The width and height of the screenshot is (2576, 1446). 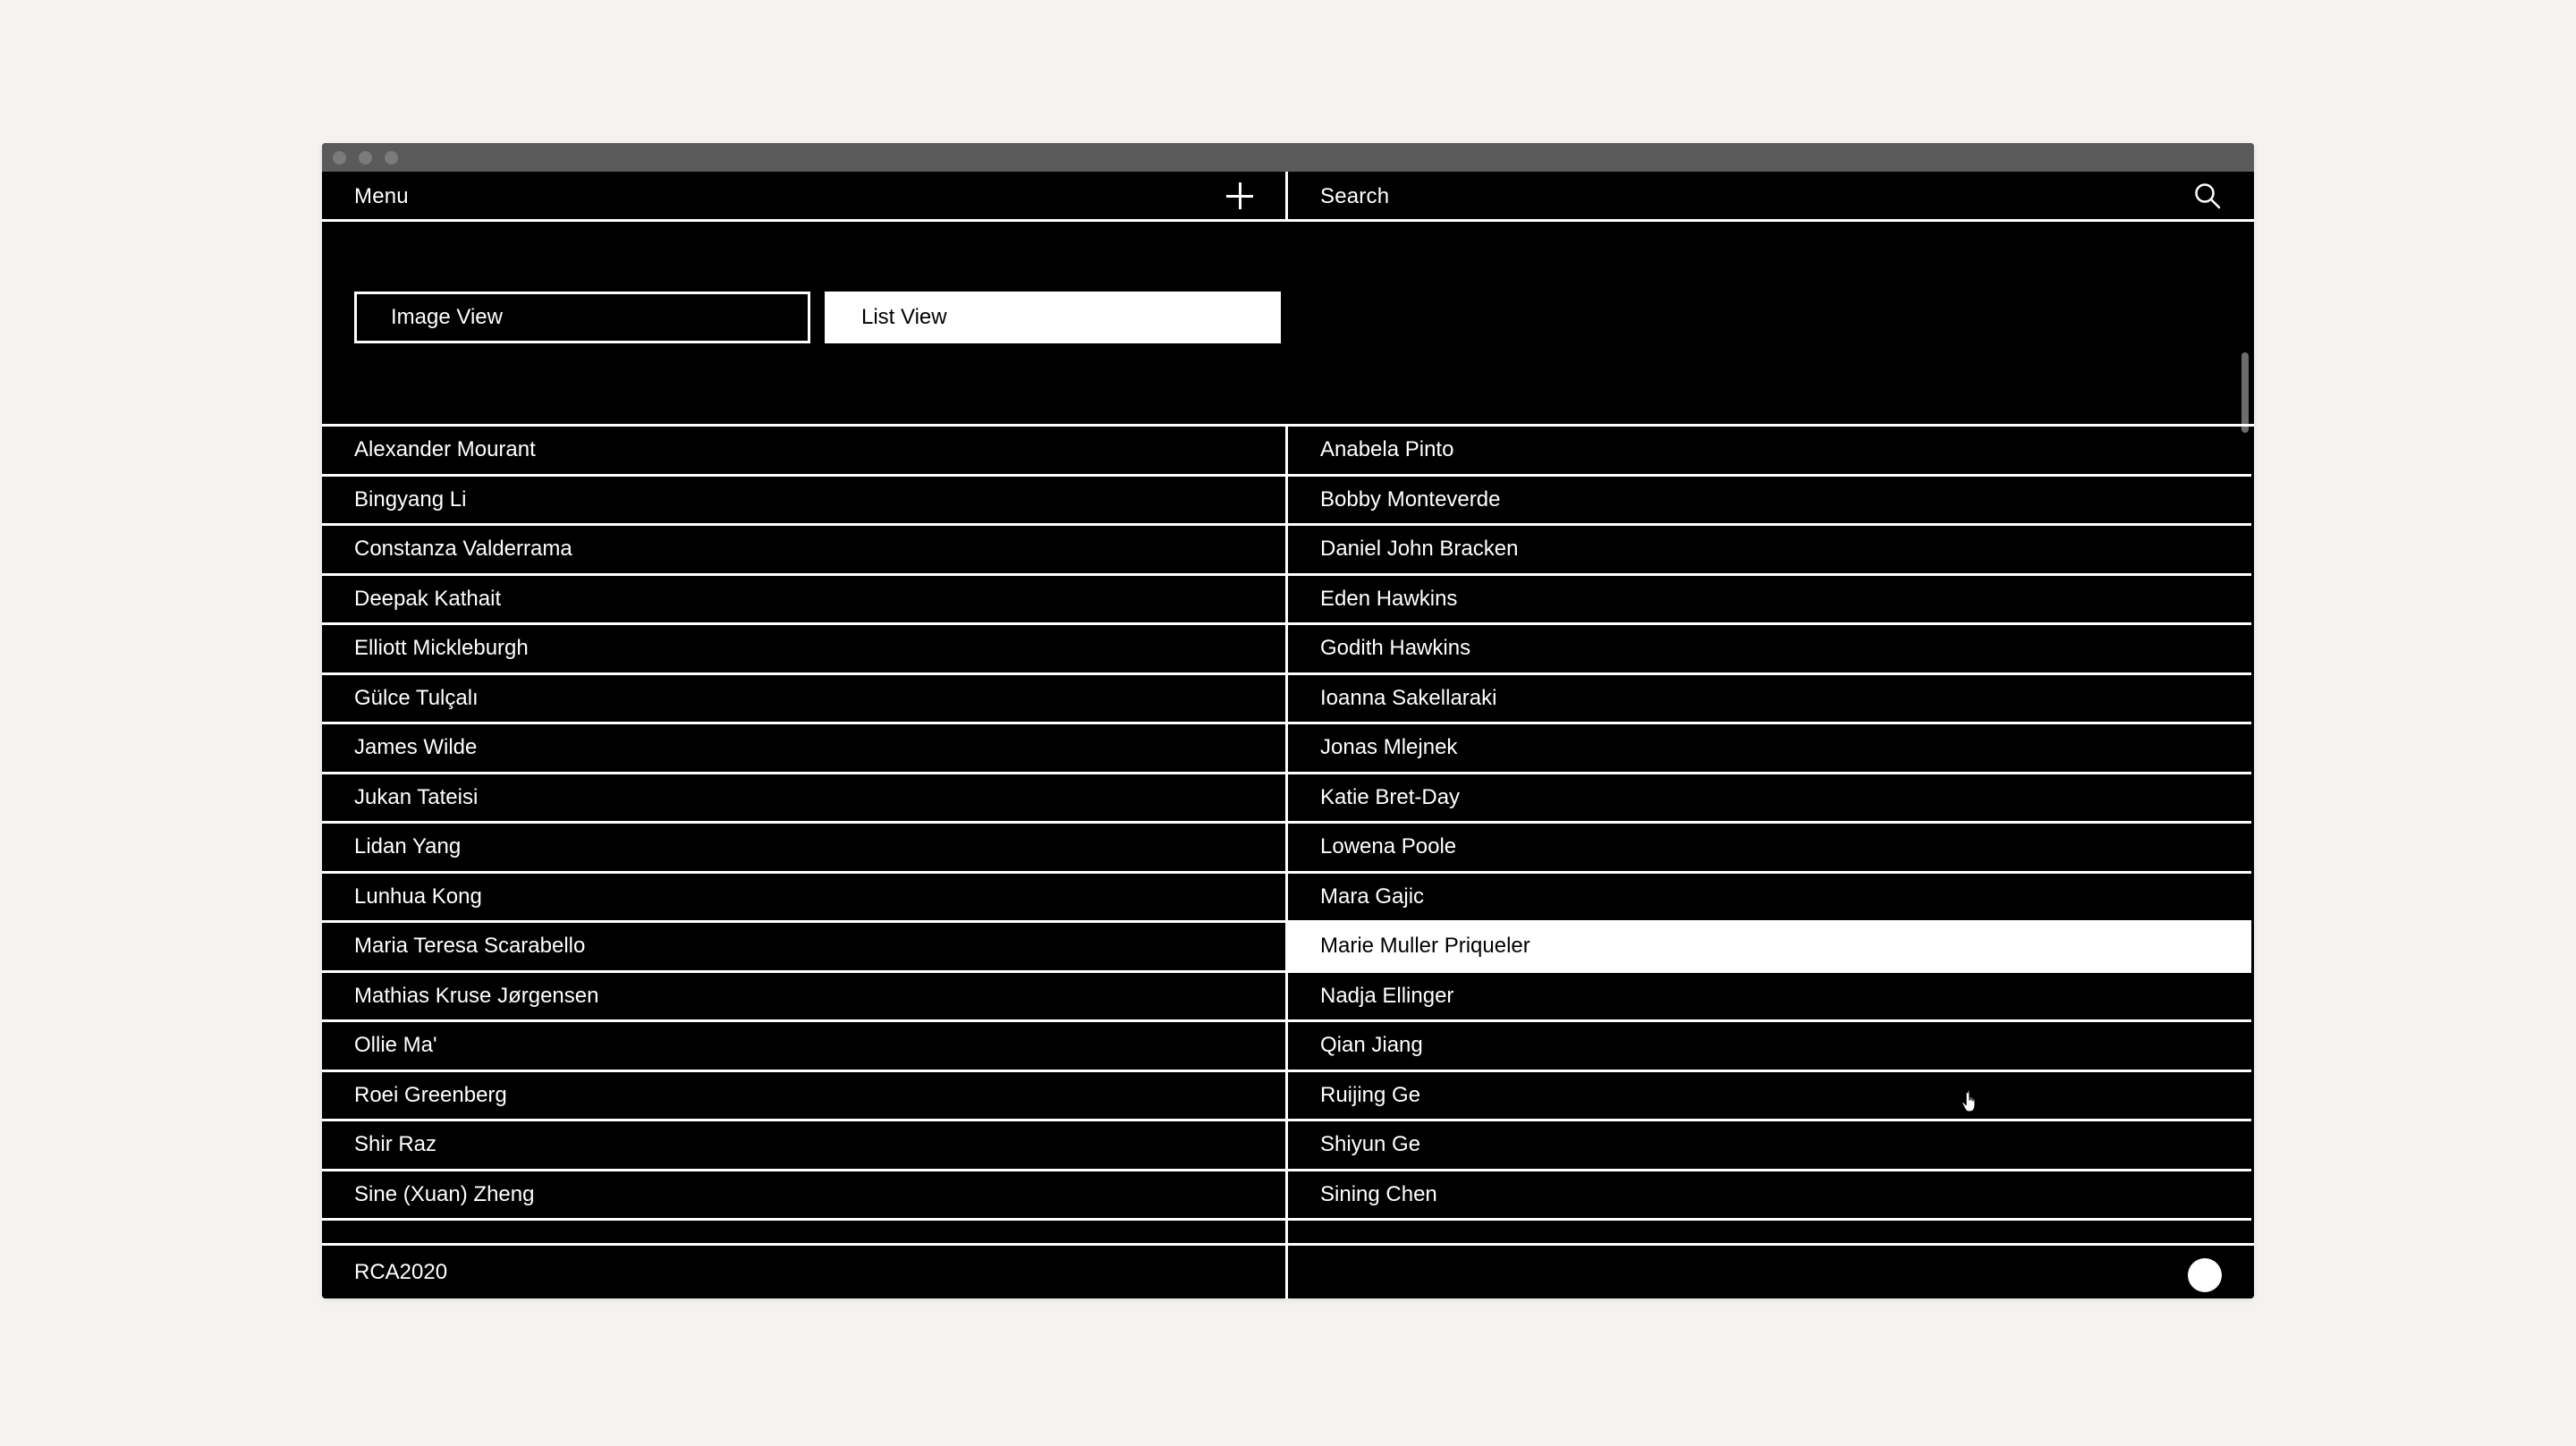 What do you see at coordinates (1769, 551) in the screenshot?
I see `list-item: Daniel John Bracken` at bounding box center [1769, 551].